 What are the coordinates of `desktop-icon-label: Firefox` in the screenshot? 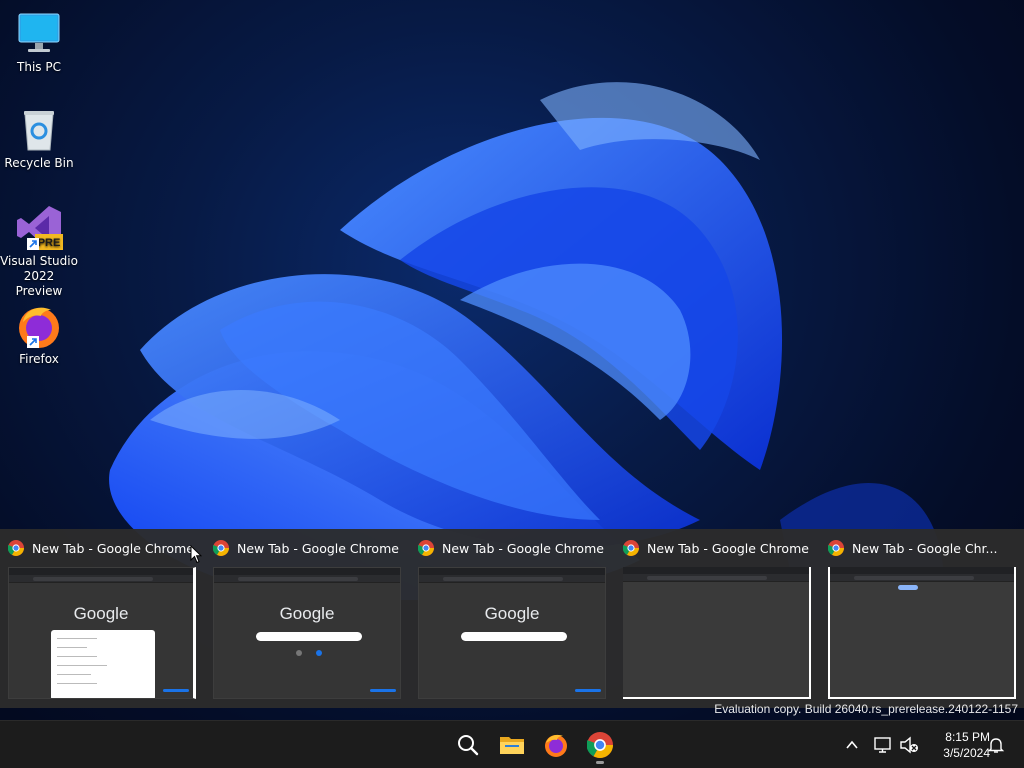 It's located at (39, 359).